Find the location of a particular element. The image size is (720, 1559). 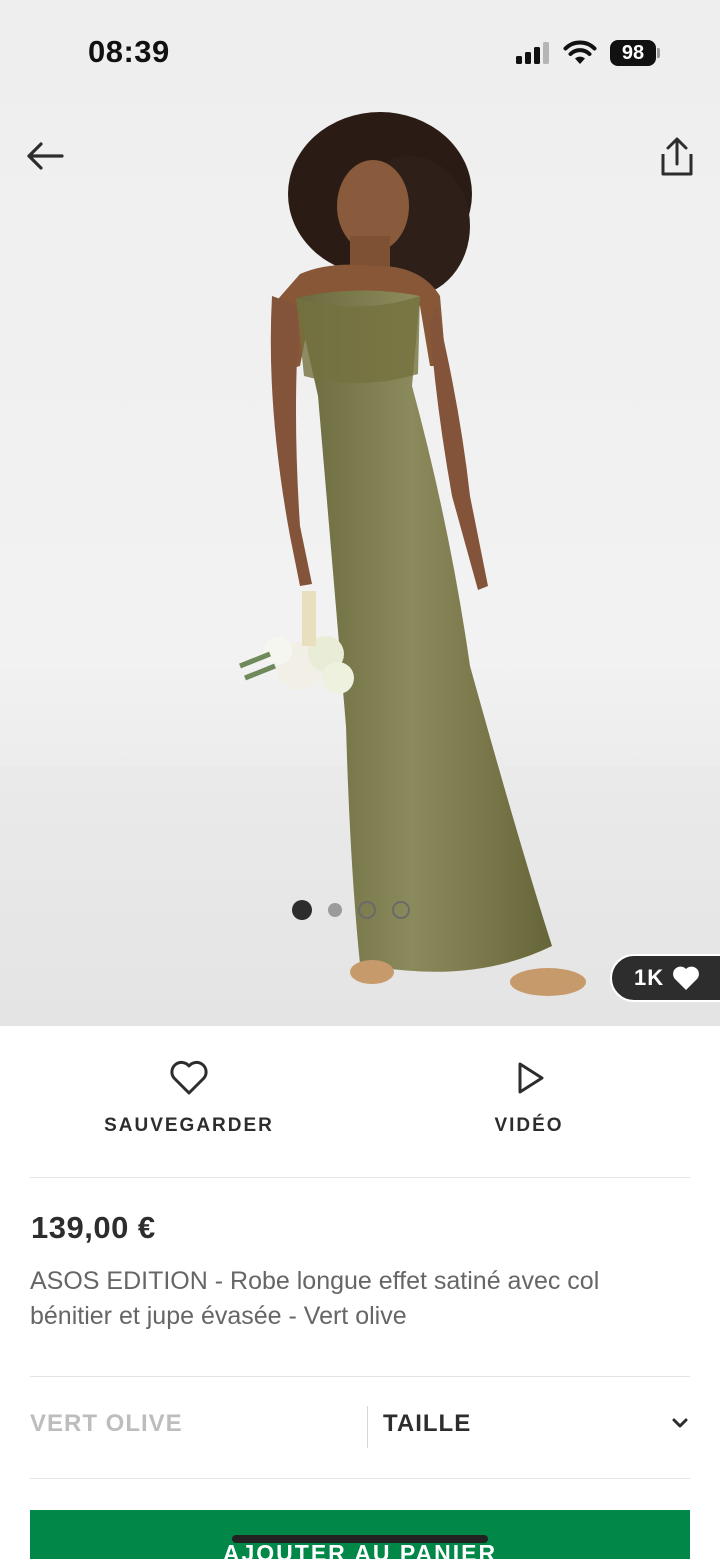

save-button: SAUVEGARDER is located at coordinates (189, 1098).